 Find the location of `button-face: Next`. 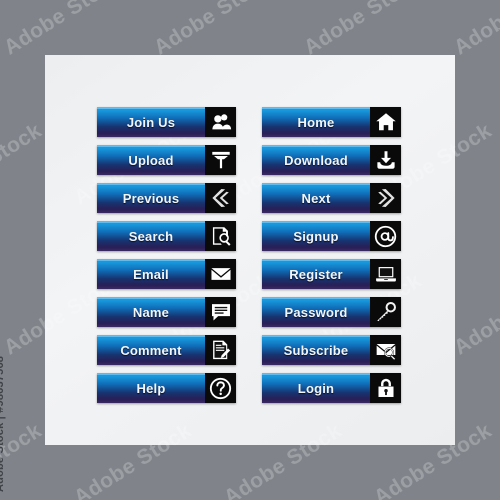

button-face: Next is located at coordinates (316, 198).